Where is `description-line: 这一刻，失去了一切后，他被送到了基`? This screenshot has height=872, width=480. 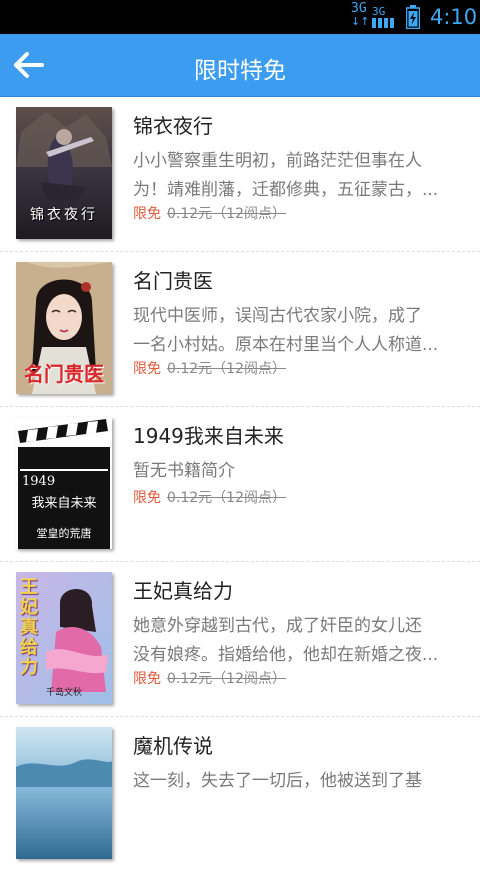 description-line: 这一刻，失去了一切后，他被送到了基 is located at coordinates (277, 781).